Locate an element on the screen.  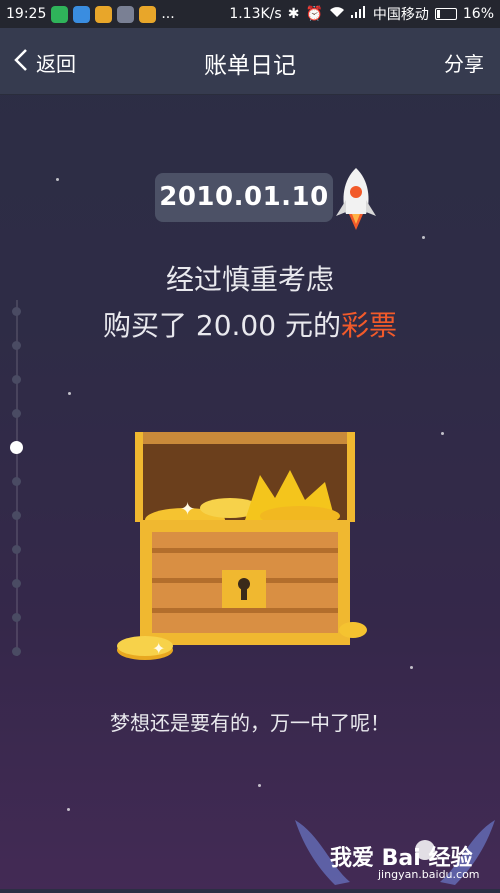
entry-date: 2010.01.10 is located at coordinates (244, 197).